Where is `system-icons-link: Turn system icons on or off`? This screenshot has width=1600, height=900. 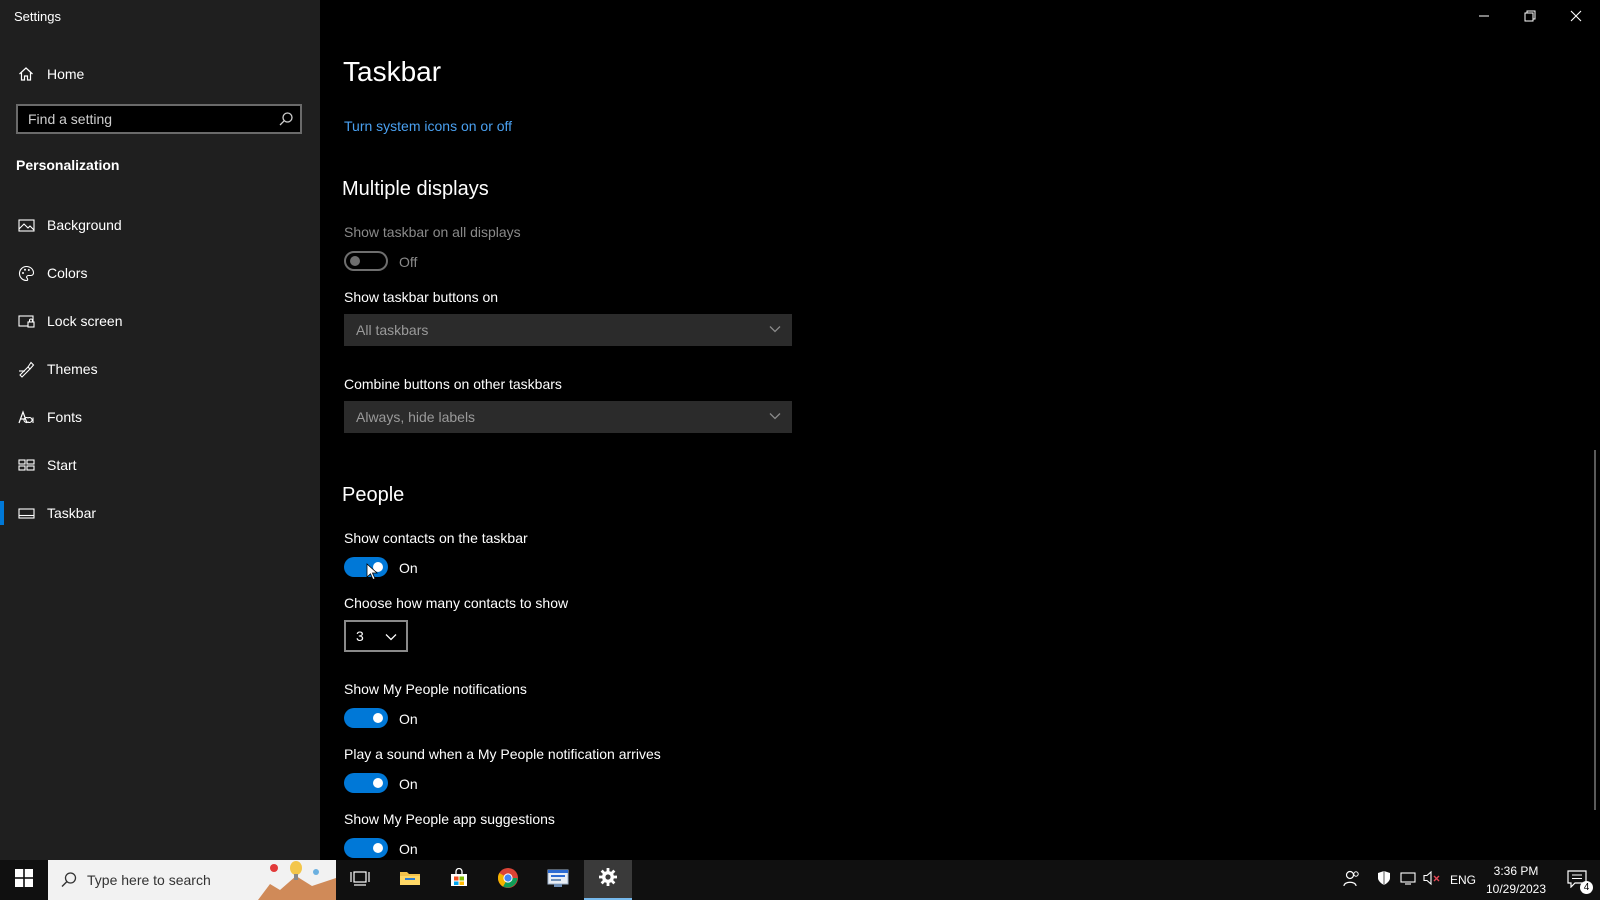
system-icons-link: Turn system icons on or off is located at coordinates (428, 126).